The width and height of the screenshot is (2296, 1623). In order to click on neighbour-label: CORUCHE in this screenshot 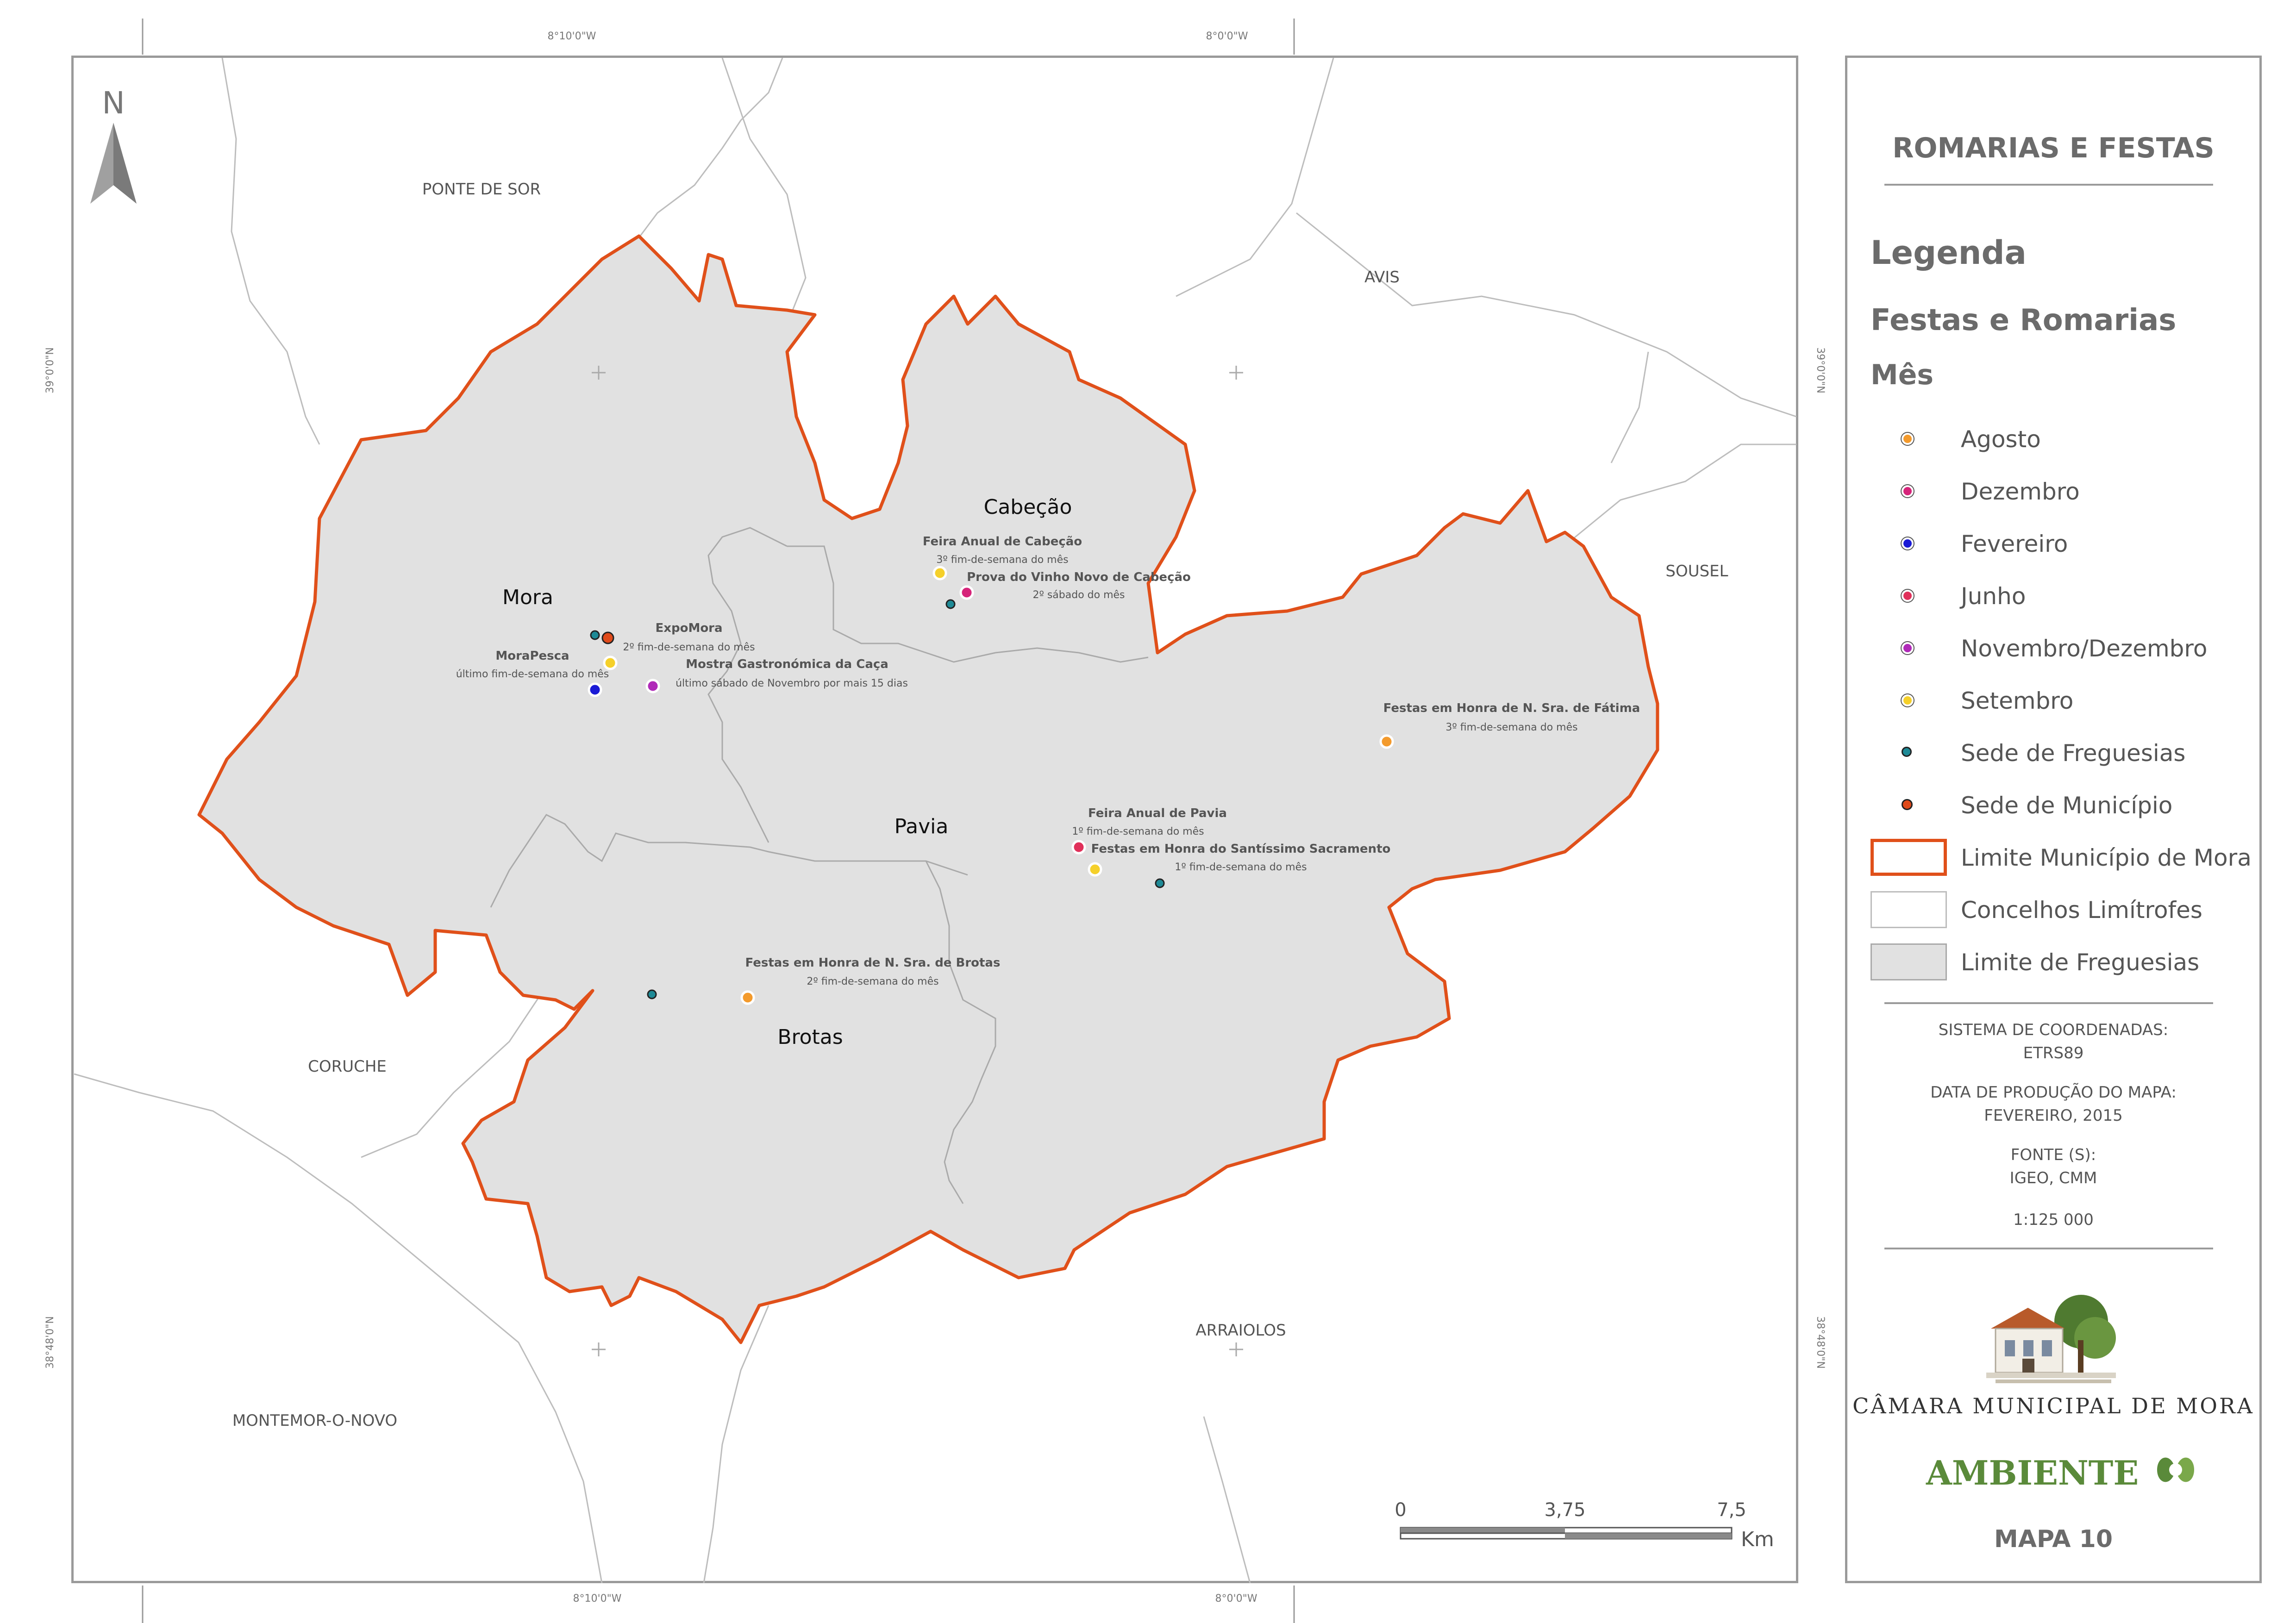, I will do `click(347, 1066)`.